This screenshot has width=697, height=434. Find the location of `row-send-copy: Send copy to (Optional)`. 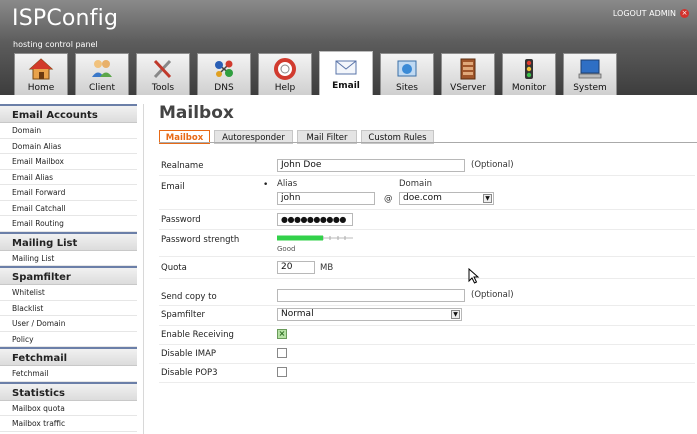

row-send-copy: Send copy to (Optional) is located at coordinates (427, 296).